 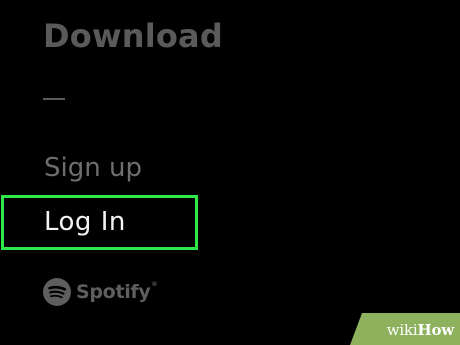 I want to click on spotify-wordmark: Spotify®, so click(x=117, y=292).